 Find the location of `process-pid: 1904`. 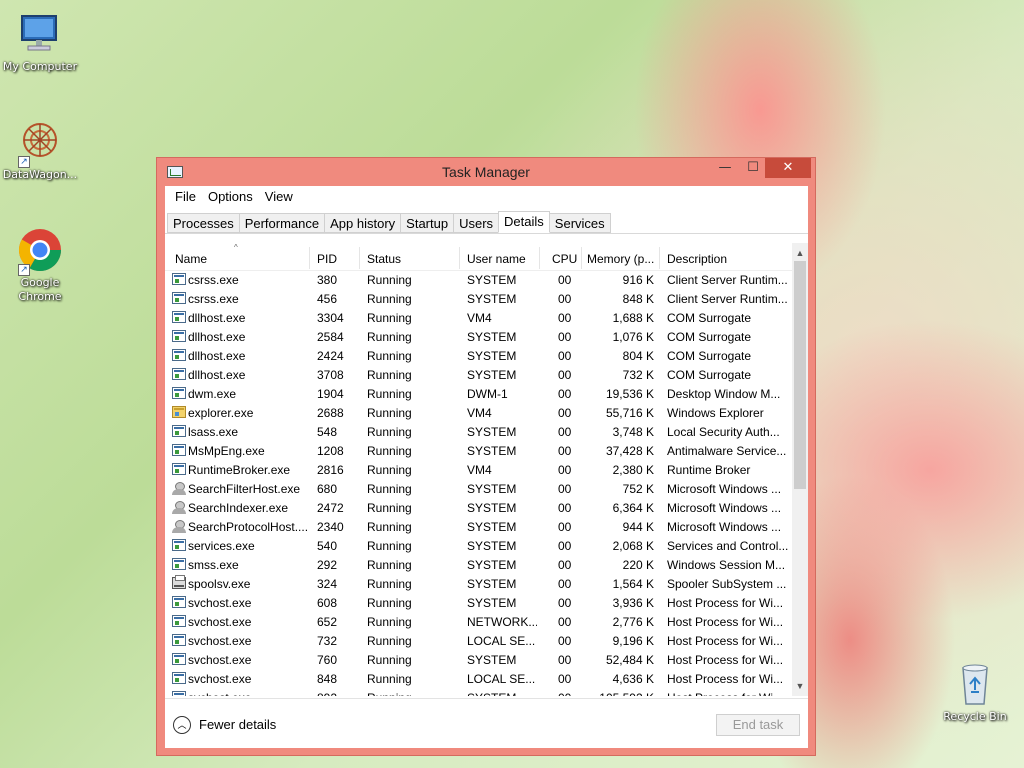

process-pid: 1904 is located at coordinates (330, 394).